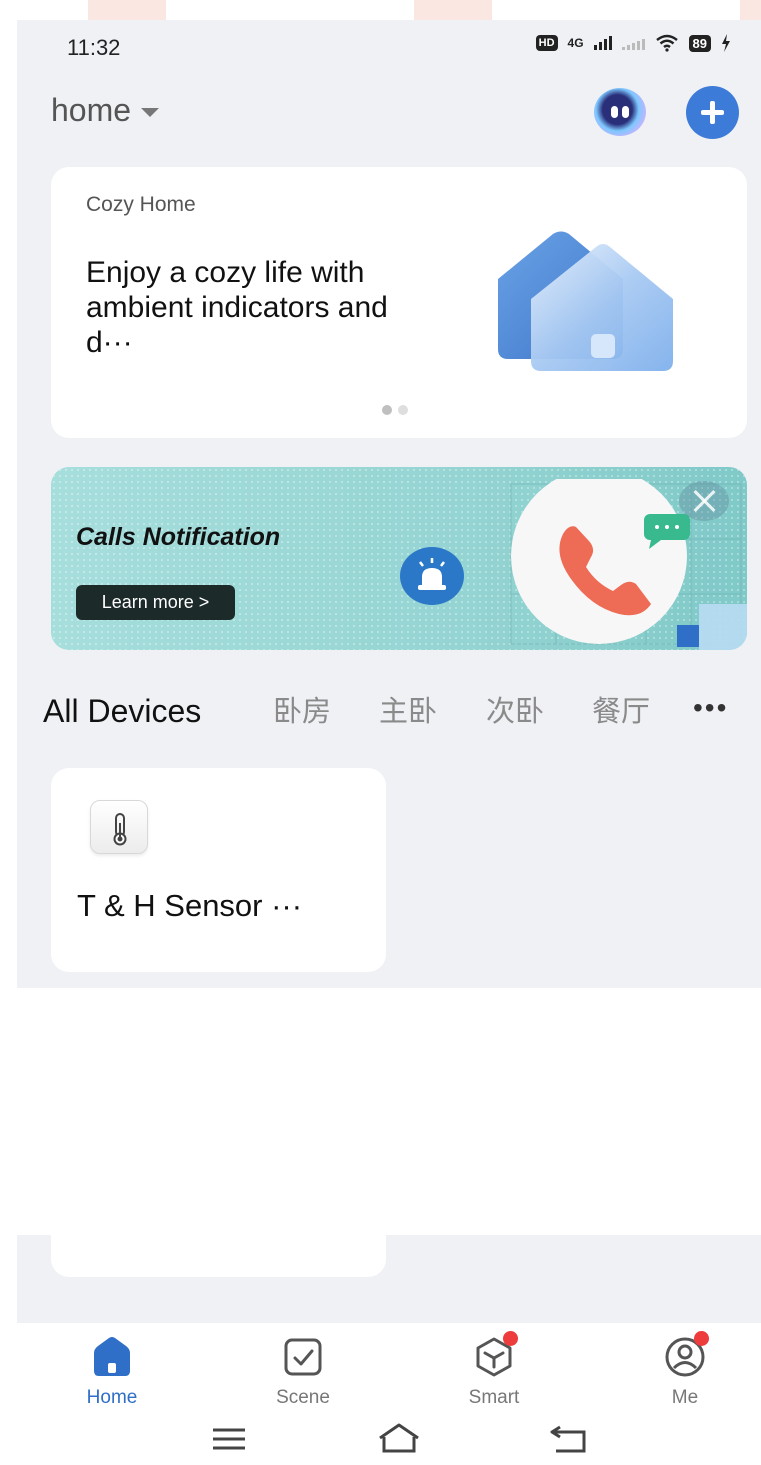  What do you see at coordinates (575, 43) in the screenshot?
I see `network-type-label: 4G` at bounding box center [575, 43].